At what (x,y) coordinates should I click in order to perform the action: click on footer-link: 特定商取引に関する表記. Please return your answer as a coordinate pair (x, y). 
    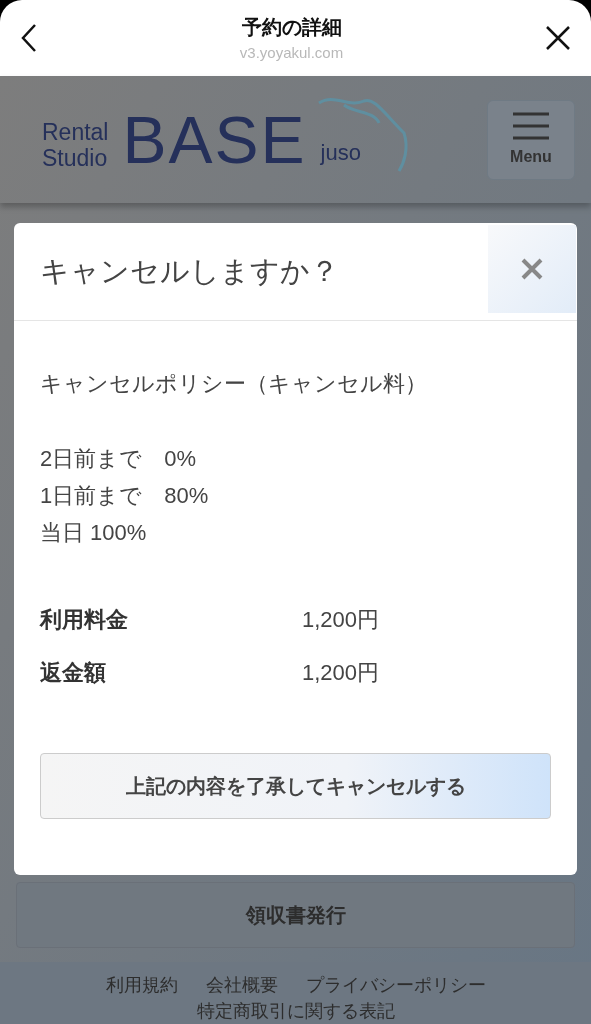
    Looking at the image, I should click on (295, 1011).